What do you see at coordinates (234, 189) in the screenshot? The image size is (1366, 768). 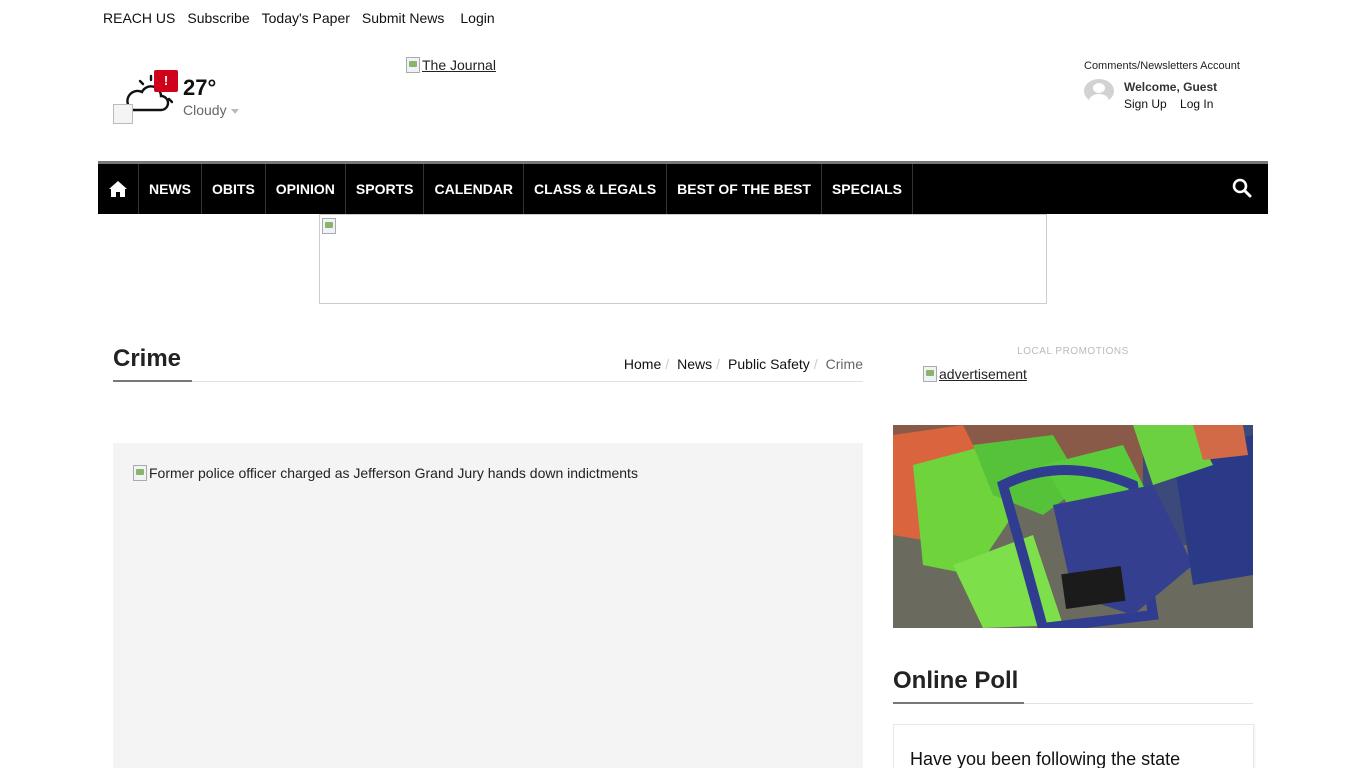 I see `nav-item-obits: OBITS` at bounding box center [234, 189].